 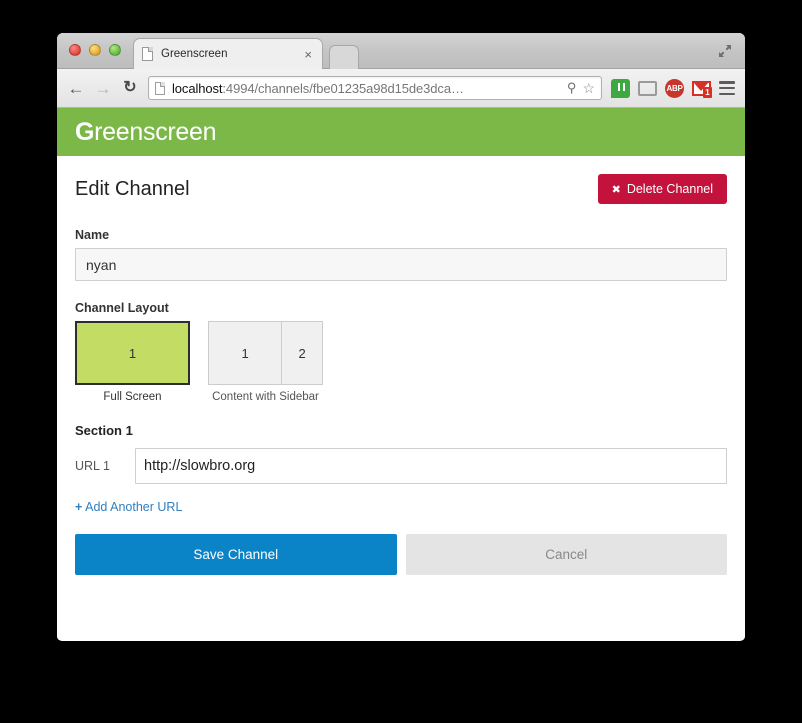 What do you see at coordinates (92, 466) in the screenshot?
I see `url-field-label: URL 1` at bounding box center [92, 466].